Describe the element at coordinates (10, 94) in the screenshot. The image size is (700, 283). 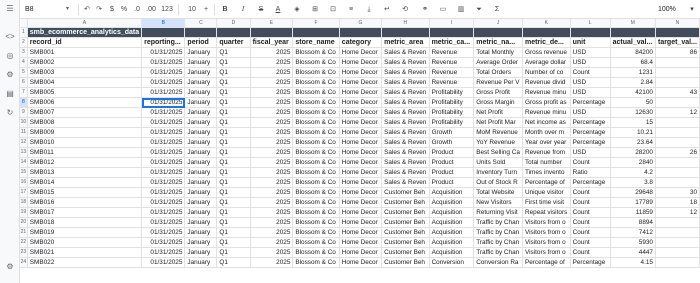
I see `chart-icon: ▤` at that location.